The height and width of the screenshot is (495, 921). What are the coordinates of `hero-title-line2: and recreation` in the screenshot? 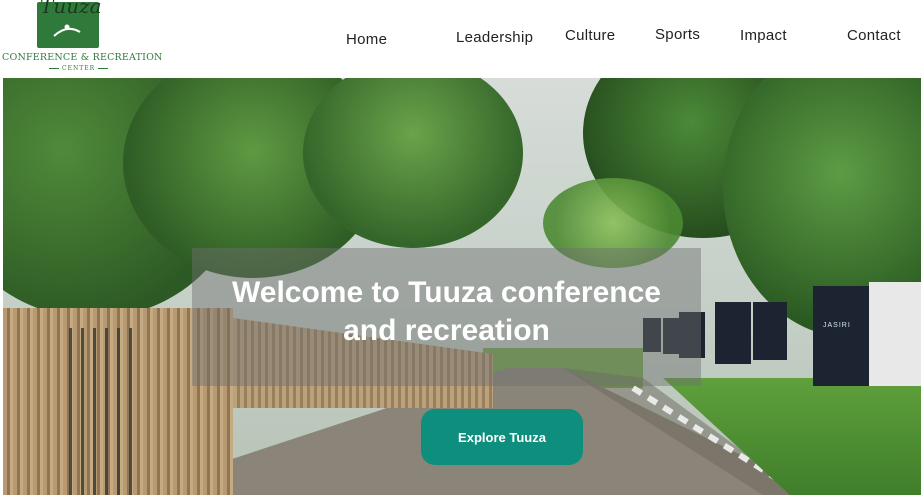 It's located at (446, 330).